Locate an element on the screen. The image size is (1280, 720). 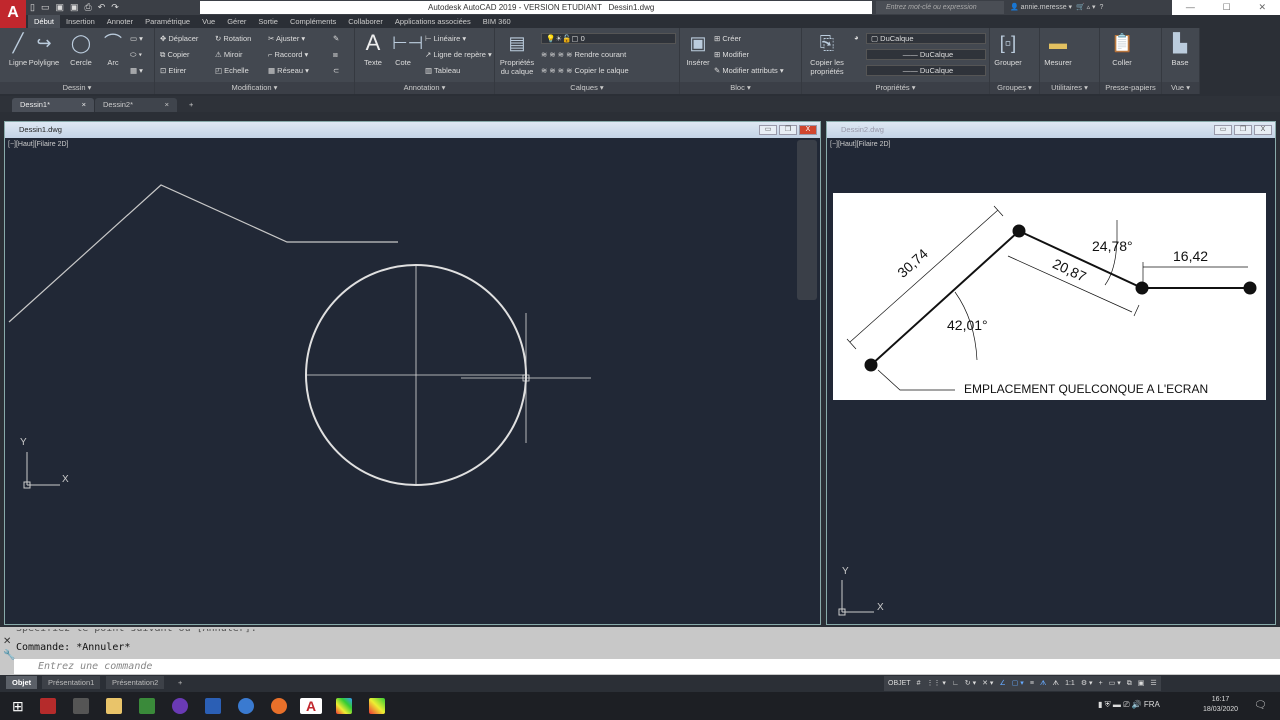
firefox-icon is located at coordinates (279, 706).